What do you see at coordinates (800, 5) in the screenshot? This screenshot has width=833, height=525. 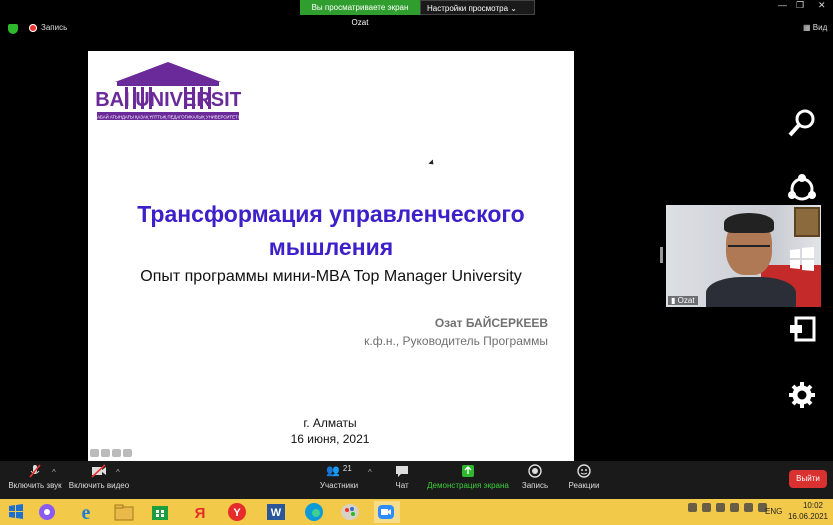 I see `restore-icon: ❐` at bounding box center [800, 5].